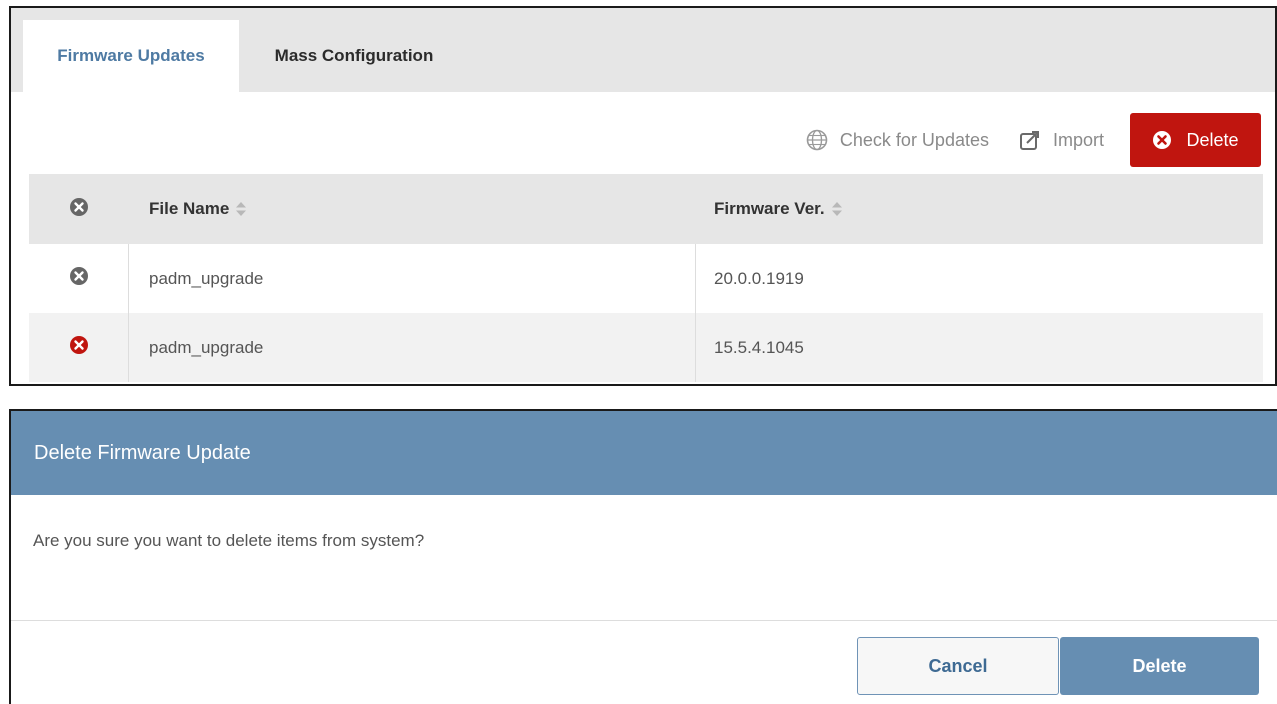 The width and height of the screenshot is (1277, 704). I want to click on table-row: padm_upgrade 15.5.4.1045, so click(646, 347).